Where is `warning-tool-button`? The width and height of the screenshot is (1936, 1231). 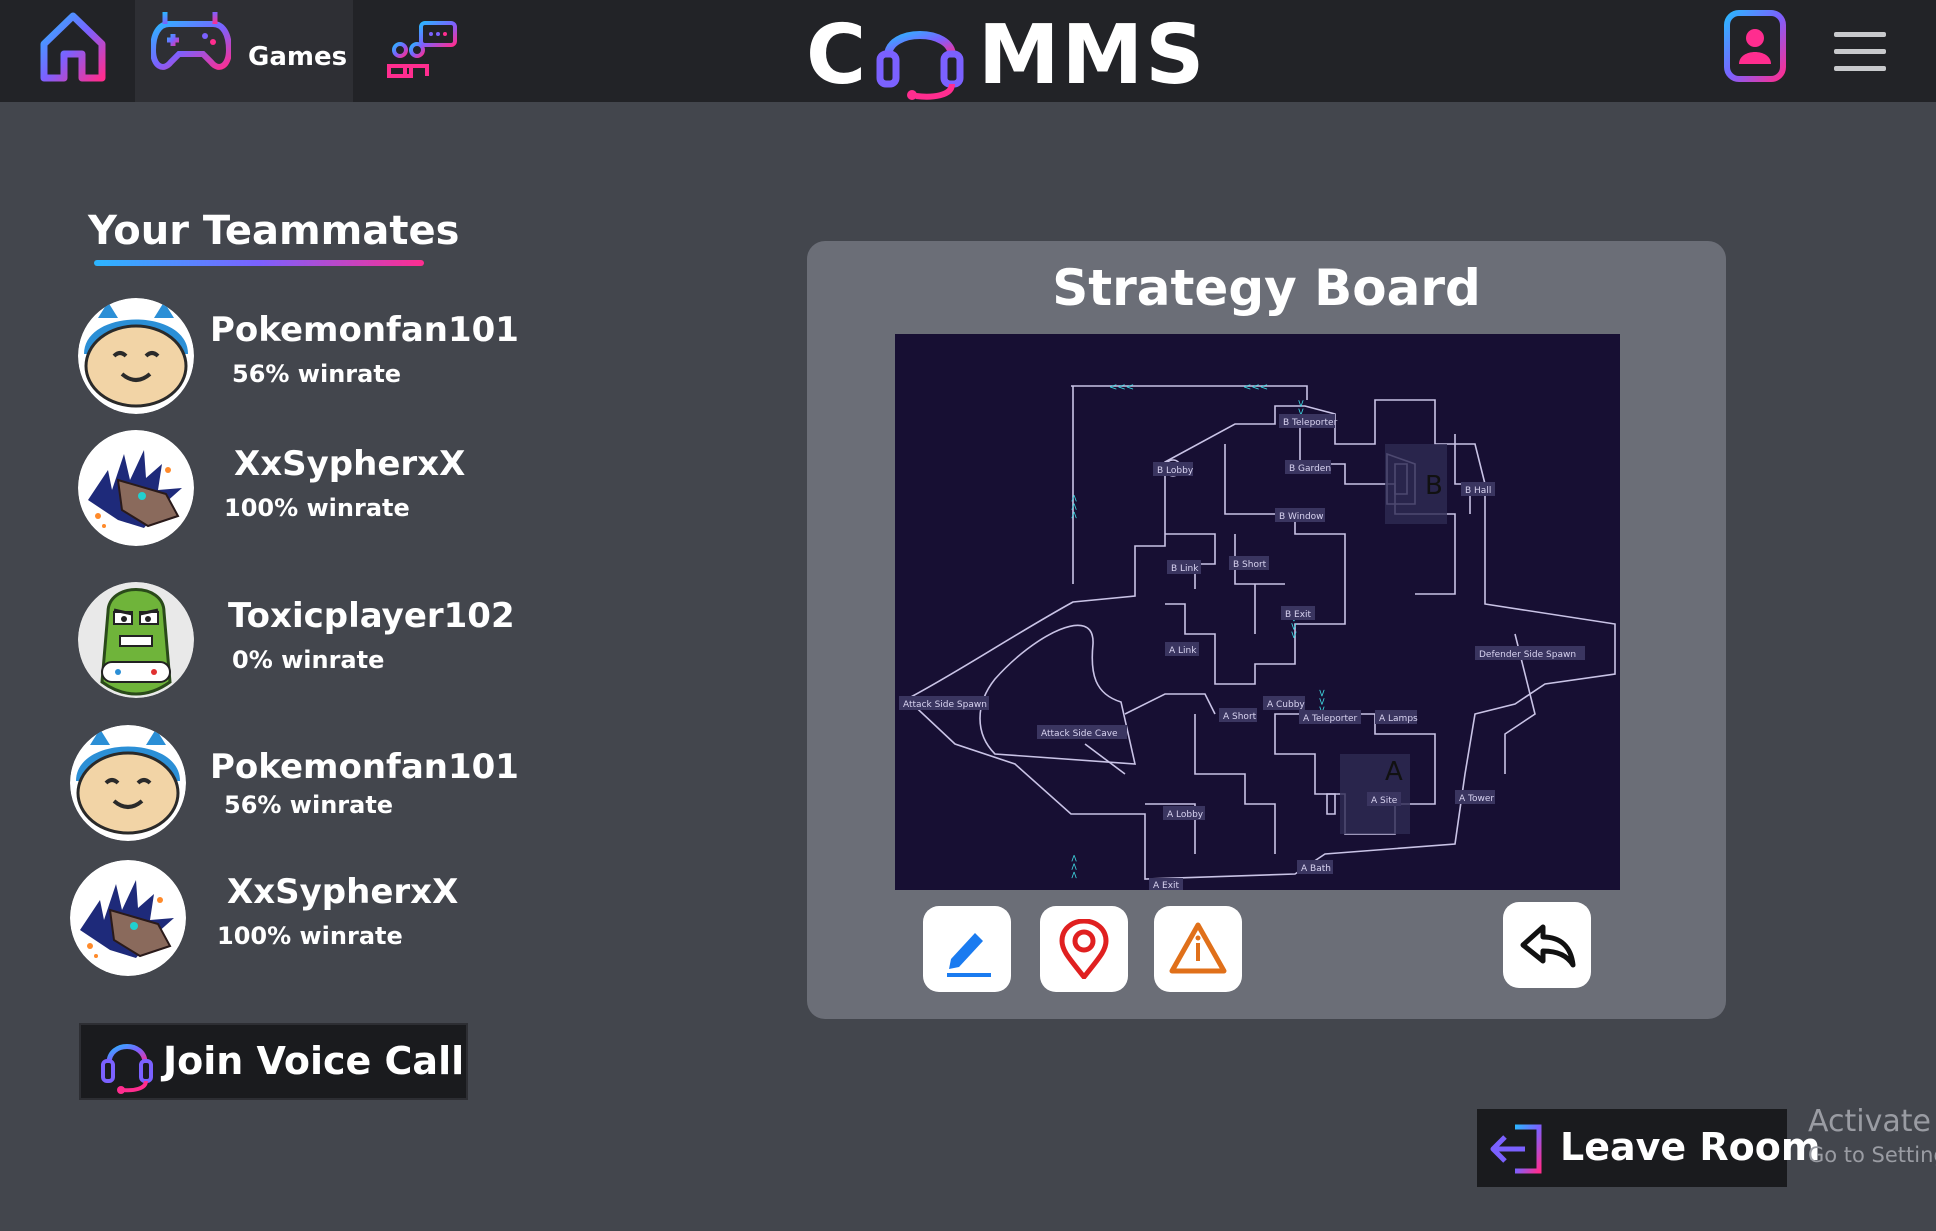
warning-tool-button is located at coordinates (1198, 949).